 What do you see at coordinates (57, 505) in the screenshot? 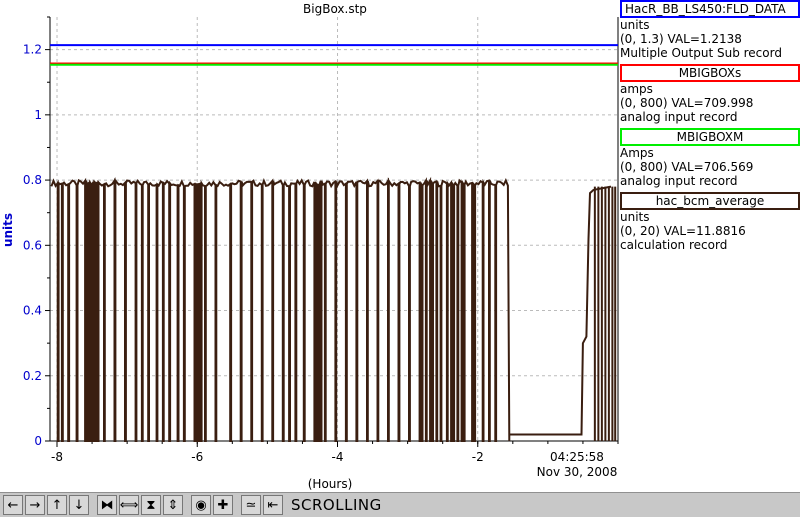
I see `pan-up-icon: ↑` at bounding box center [57, 505].